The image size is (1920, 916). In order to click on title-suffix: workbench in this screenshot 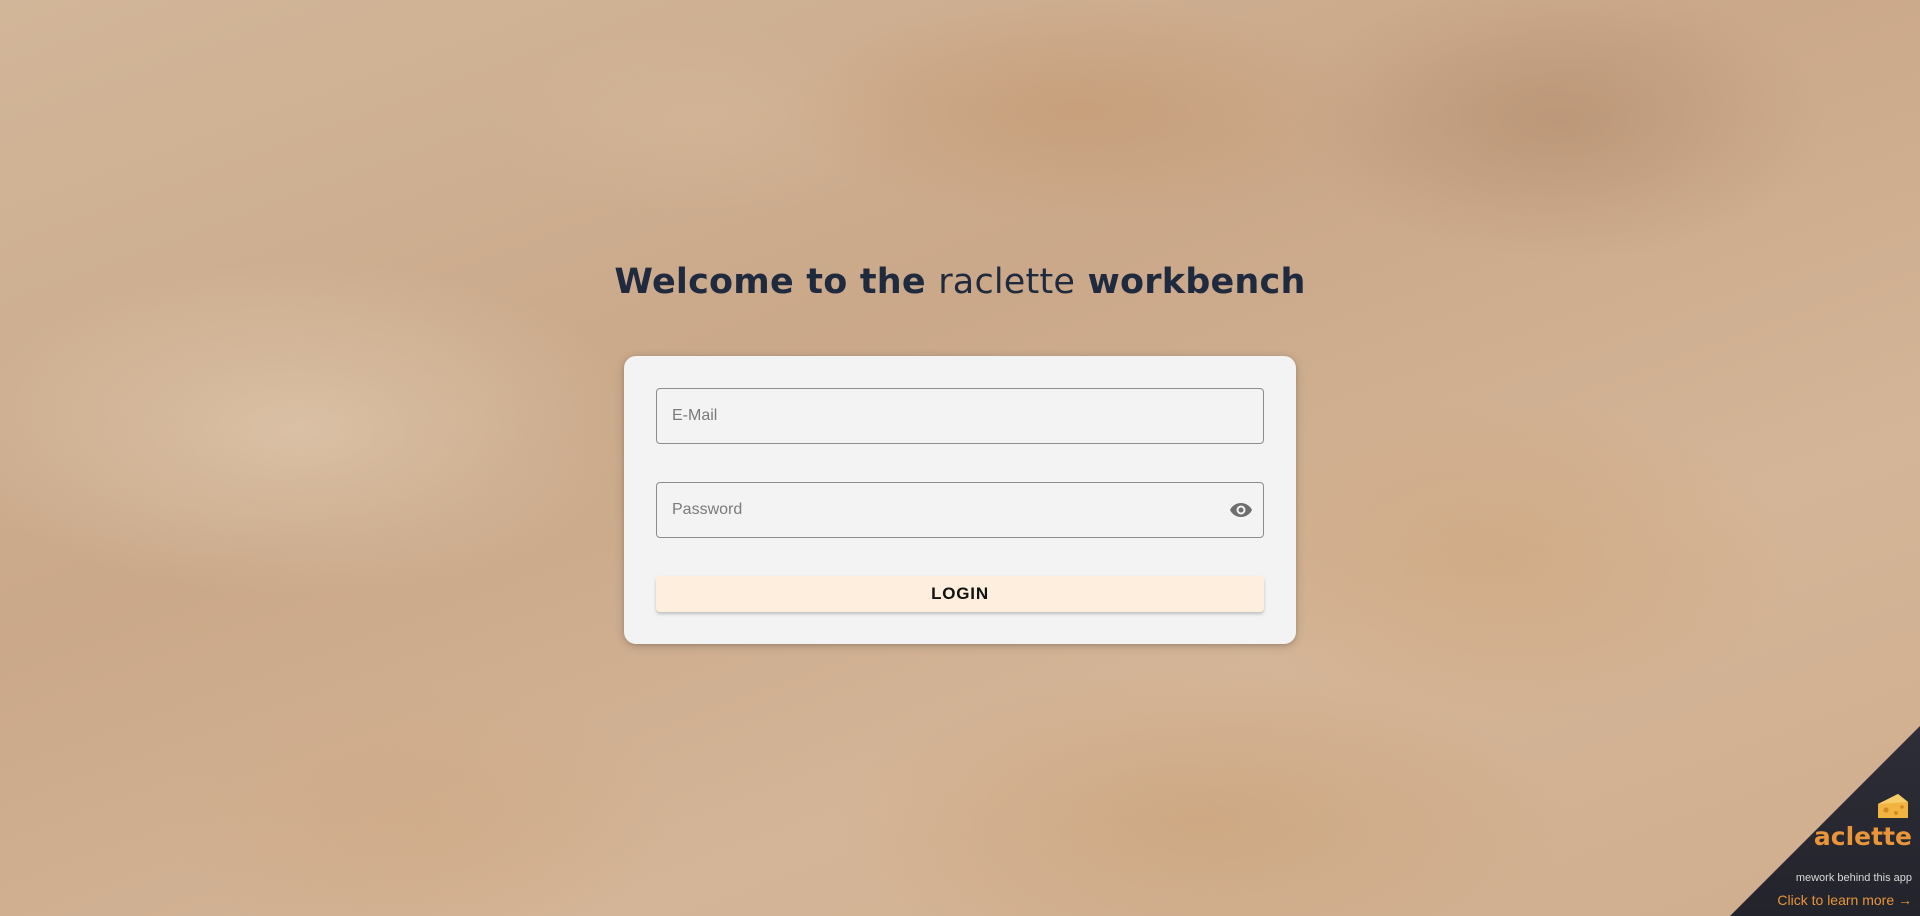, I will do `click(1190, 282)`.